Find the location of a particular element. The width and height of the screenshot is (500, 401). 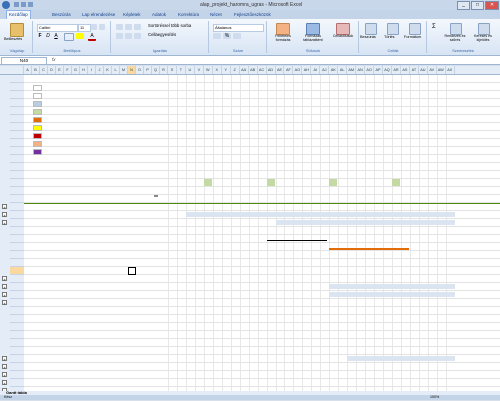

column-header-ao: AO is located at coordinates (370, 70).